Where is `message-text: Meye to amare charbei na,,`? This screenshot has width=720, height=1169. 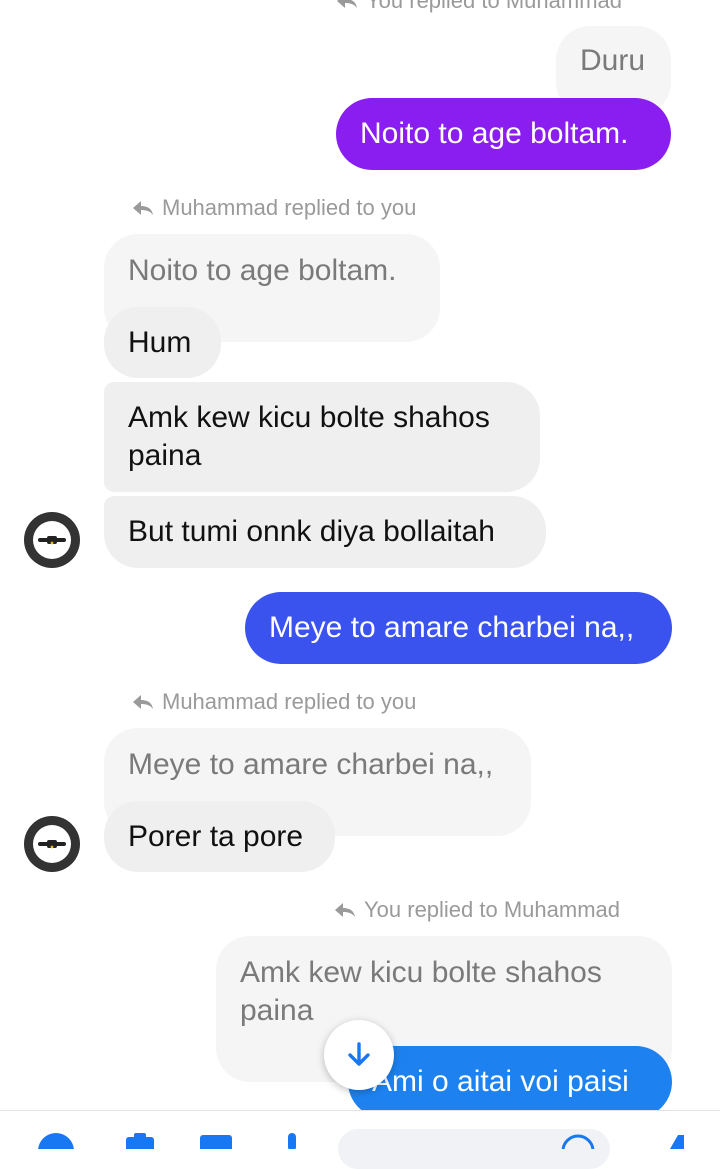 message-text: Meye to amare charbei na,, is located at coordinates (452, 627).